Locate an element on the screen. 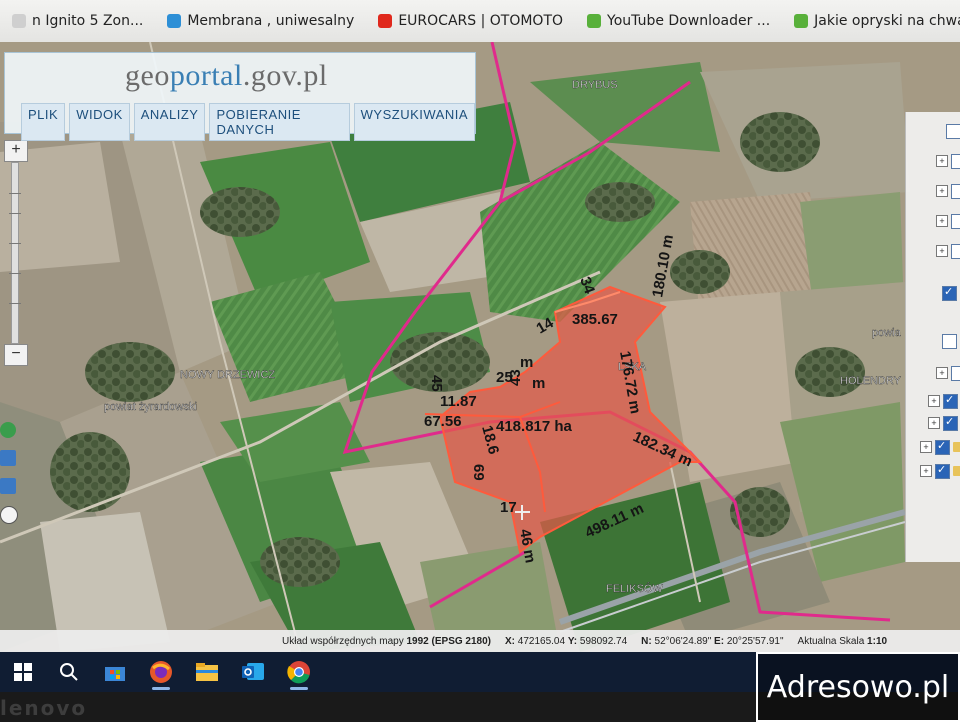 The height and width of the screenshot is (722, 960). measure-17: m is located at coordinates (526, 362).